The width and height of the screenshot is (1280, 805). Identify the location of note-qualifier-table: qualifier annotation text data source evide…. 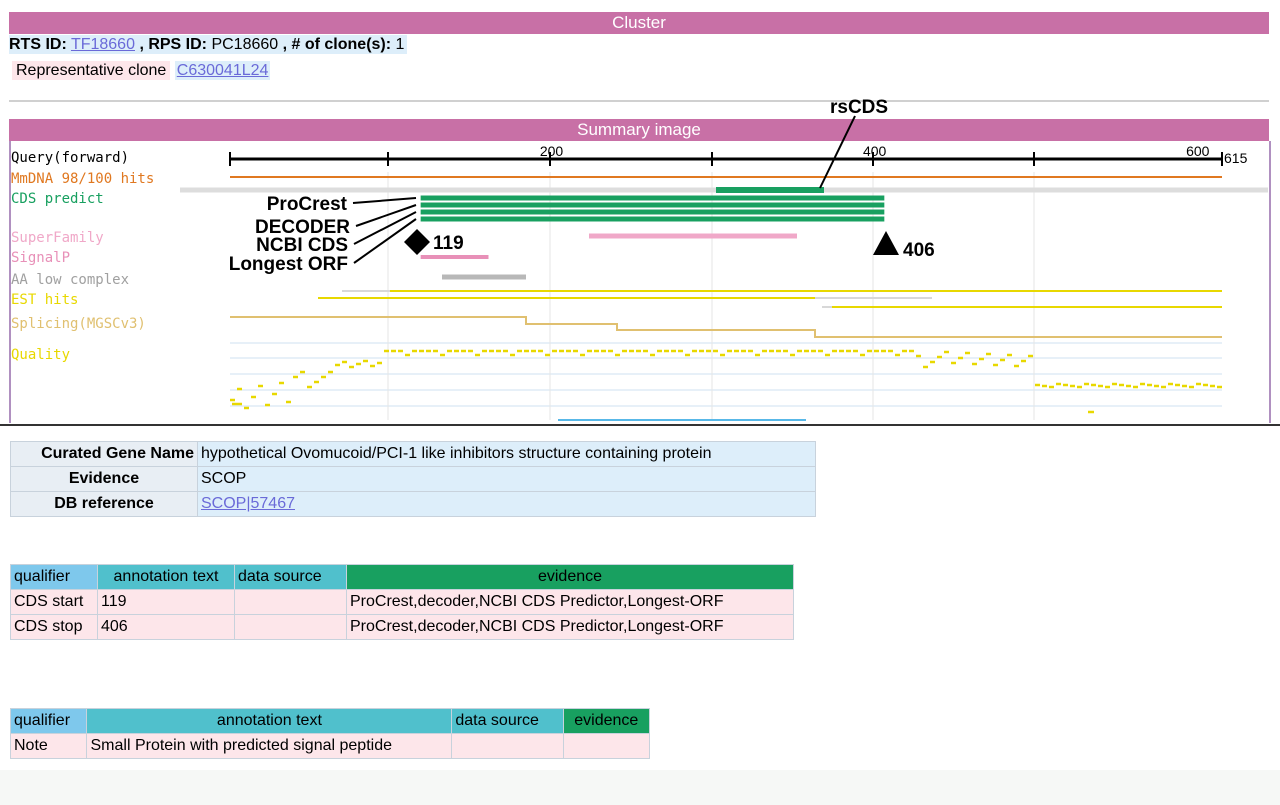
(330, 733).